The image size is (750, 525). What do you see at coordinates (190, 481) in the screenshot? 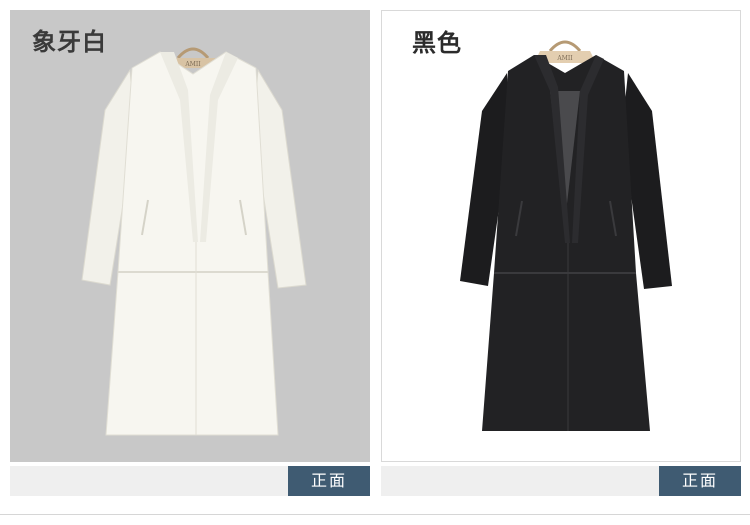
I see `caption-bar-ivory: 正面` at bounding box center [190, 481].